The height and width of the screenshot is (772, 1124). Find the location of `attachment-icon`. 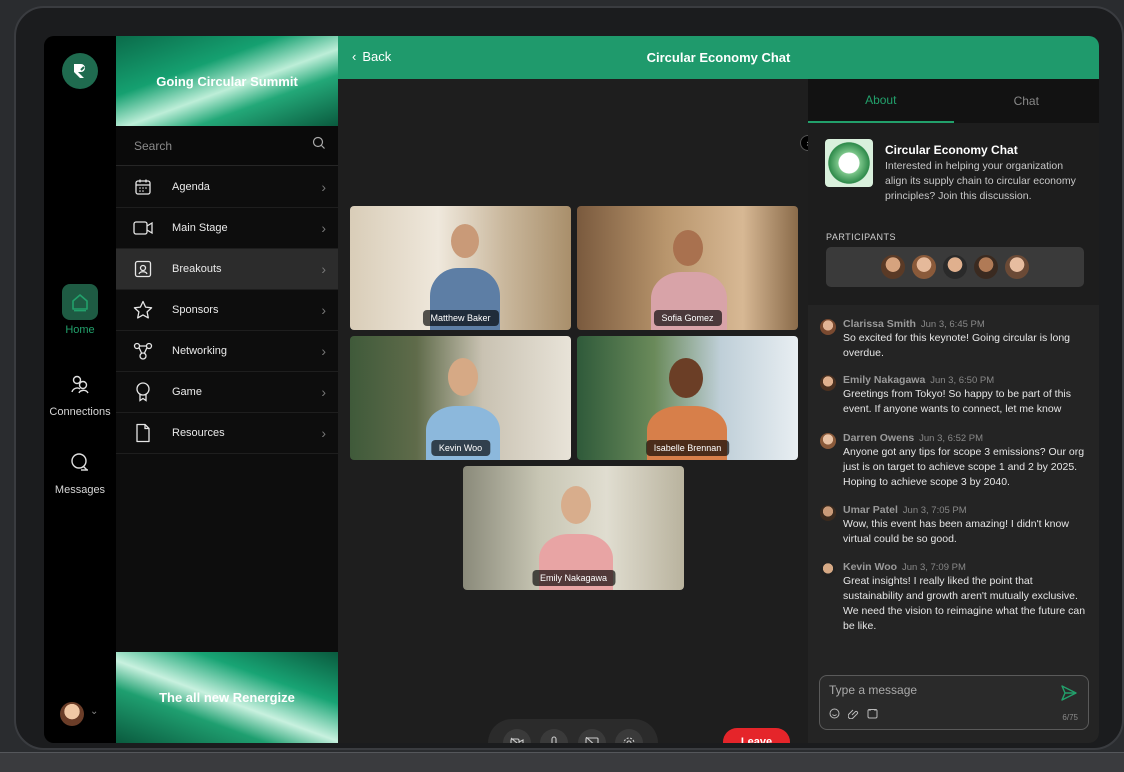

attachment-icon is located at coordinates (853, 715).